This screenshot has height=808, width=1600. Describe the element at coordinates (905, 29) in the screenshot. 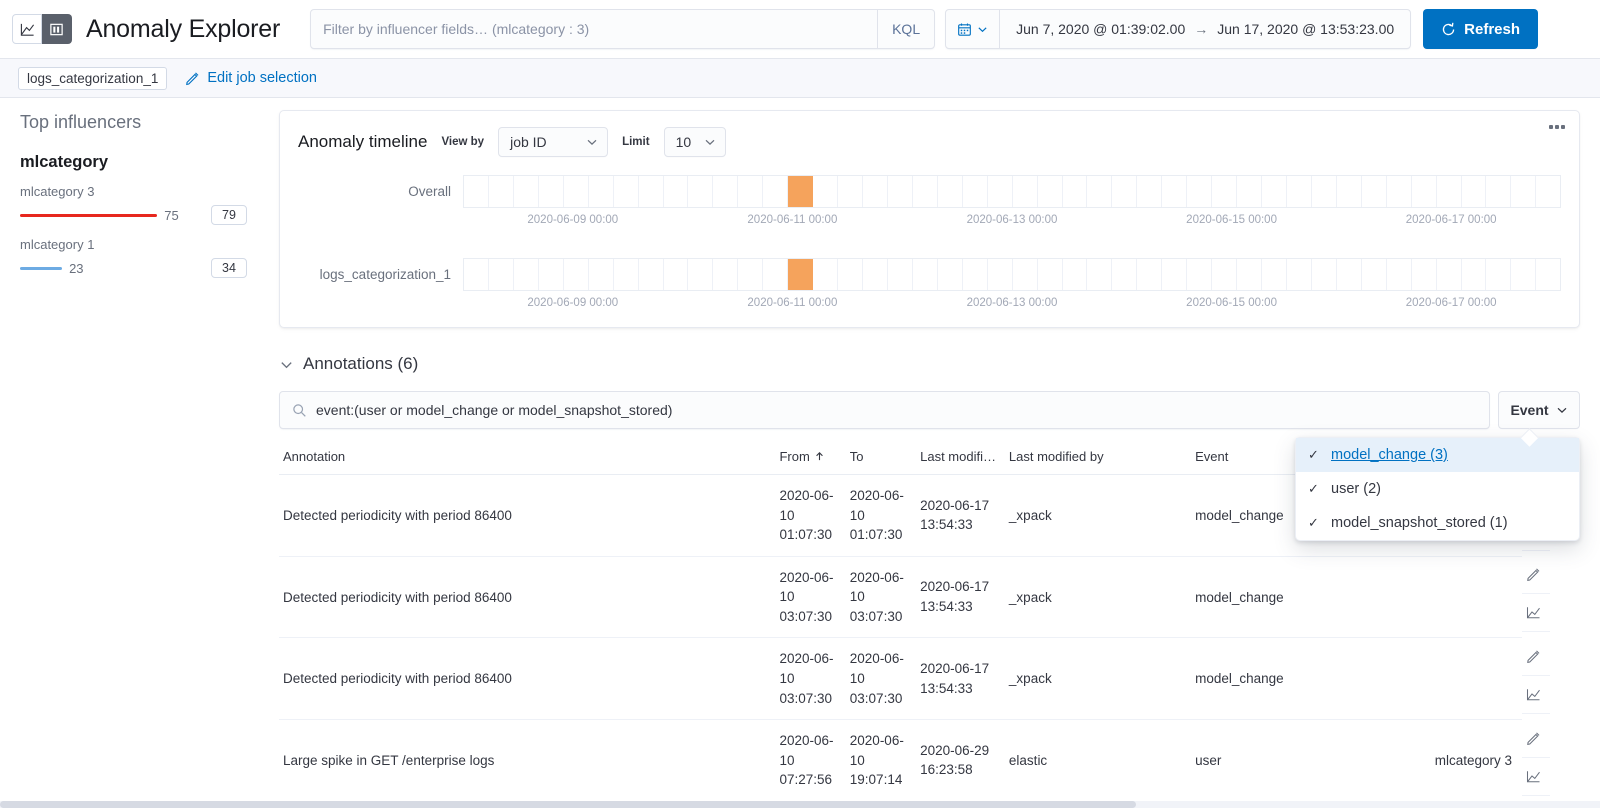

I see `query-language-button: KQL` at that location.